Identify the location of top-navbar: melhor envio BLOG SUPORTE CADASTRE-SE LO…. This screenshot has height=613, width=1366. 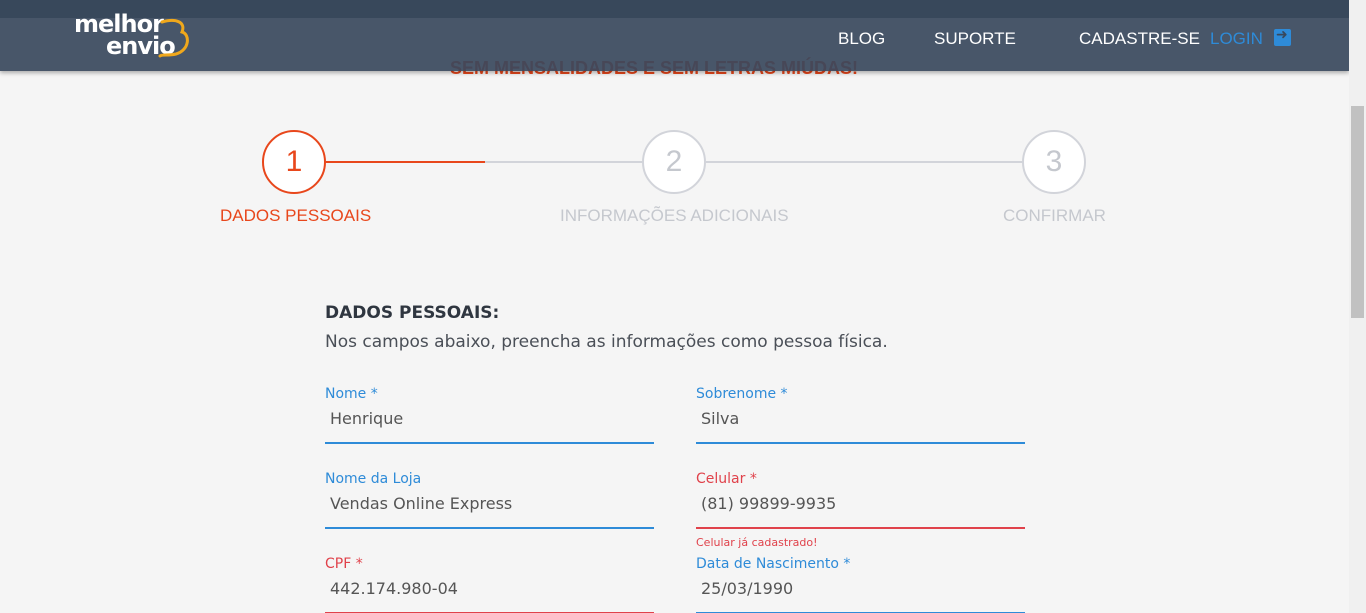
(674, 35).